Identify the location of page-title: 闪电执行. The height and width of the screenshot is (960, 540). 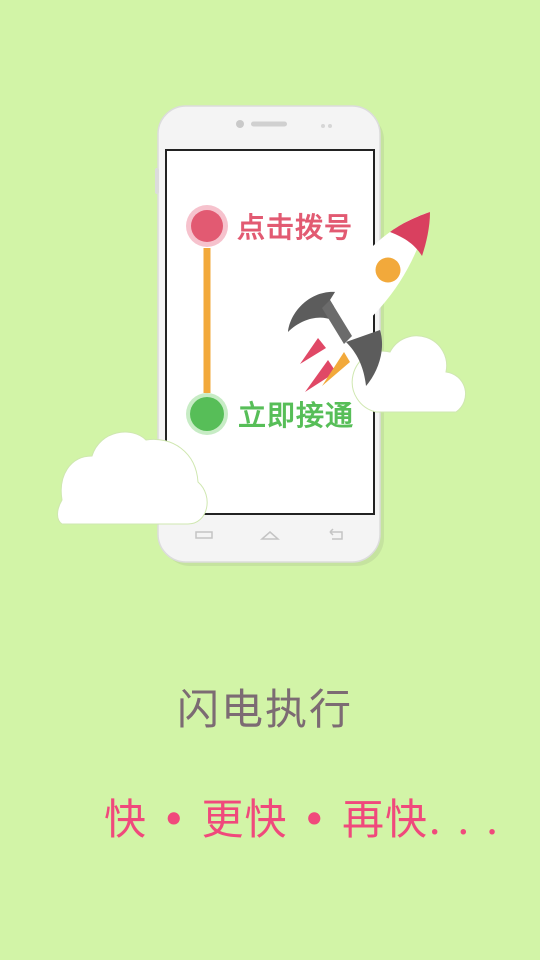
(270, 706).